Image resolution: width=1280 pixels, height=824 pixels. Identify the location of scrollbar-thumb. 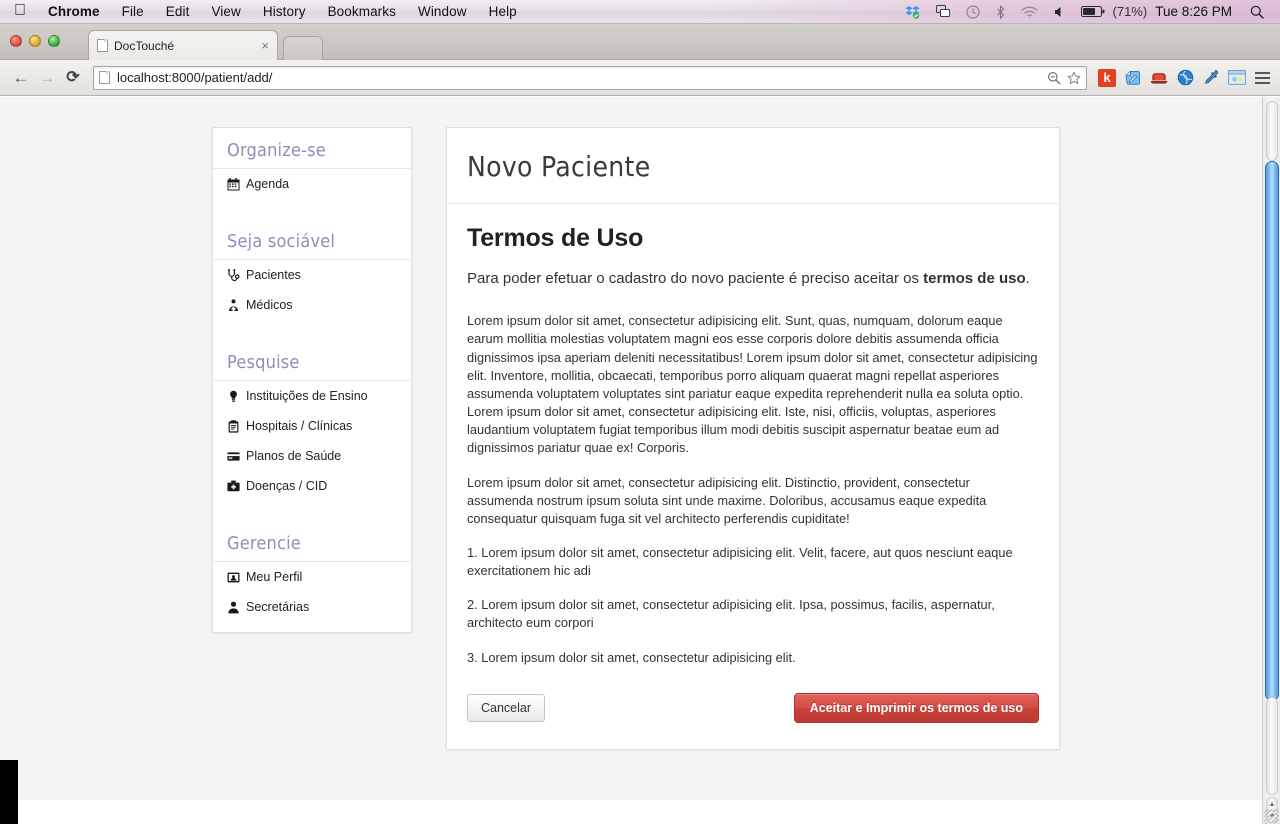
(1272, 431).